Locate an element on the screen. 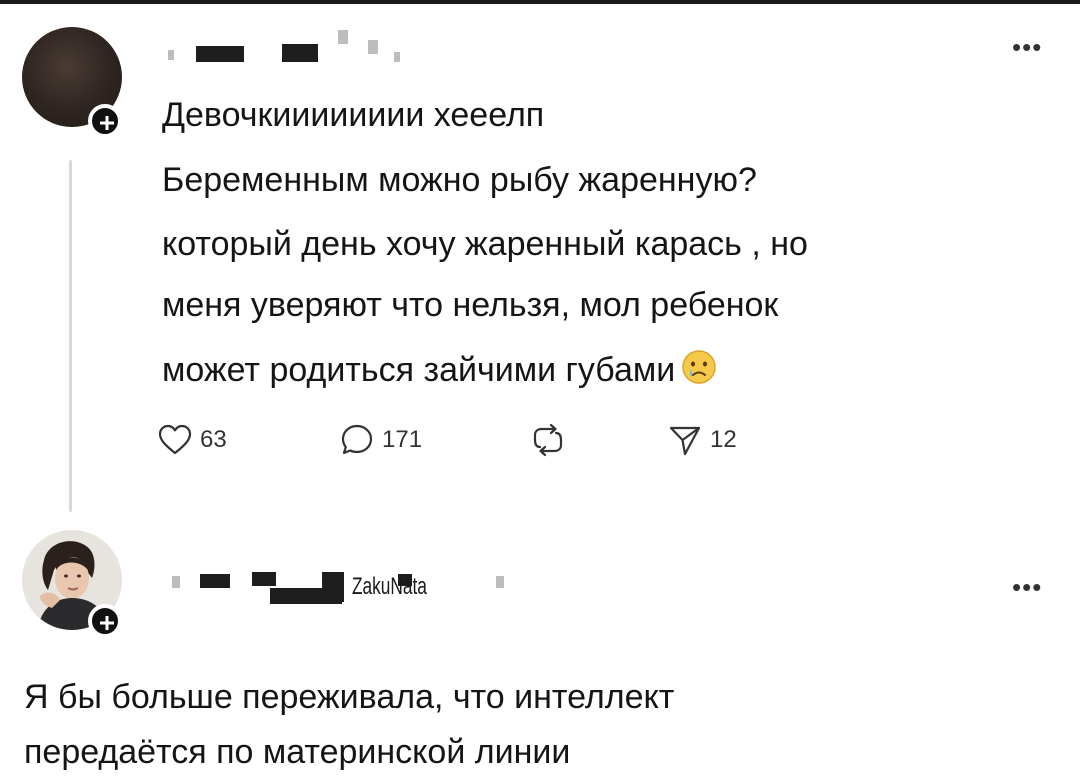 This screenshot has height=783, width=1080. reply-follow-button is located at coordinates (105, 621).